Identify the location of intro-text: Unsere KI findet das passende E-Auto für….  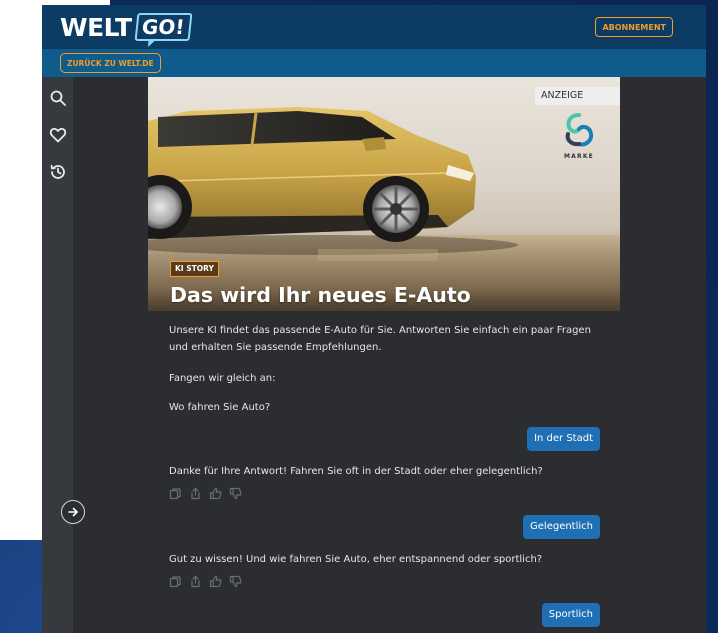
(380, 339).